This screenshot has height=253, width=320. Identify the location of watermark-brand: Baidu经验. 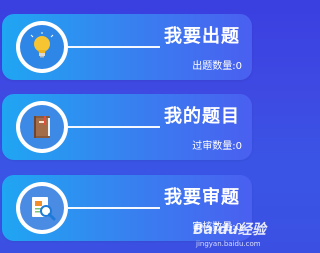
(229, 230).